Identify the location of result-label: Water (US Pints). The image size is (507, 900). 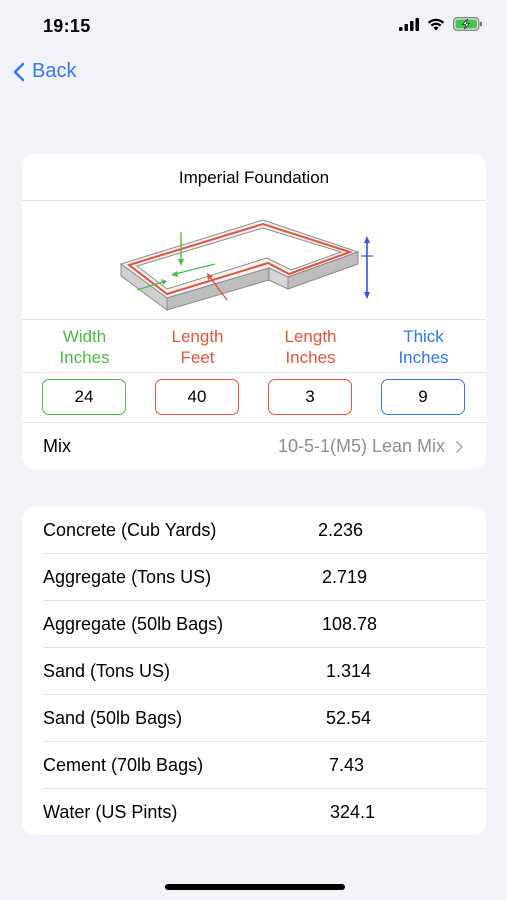
(110, 812).